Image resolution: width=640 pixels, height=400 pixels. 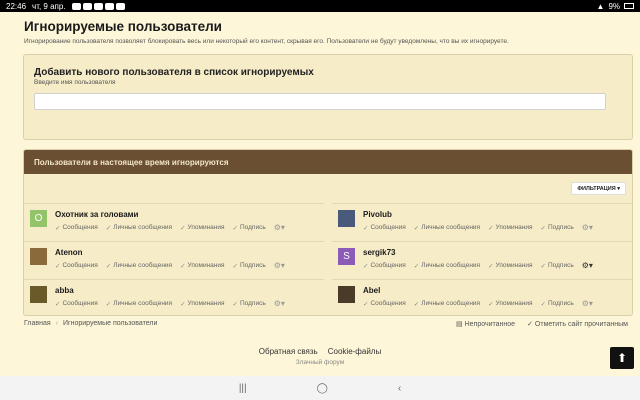 I want to click on breadcrumb-home: Главная, so click(x=37, y=323).